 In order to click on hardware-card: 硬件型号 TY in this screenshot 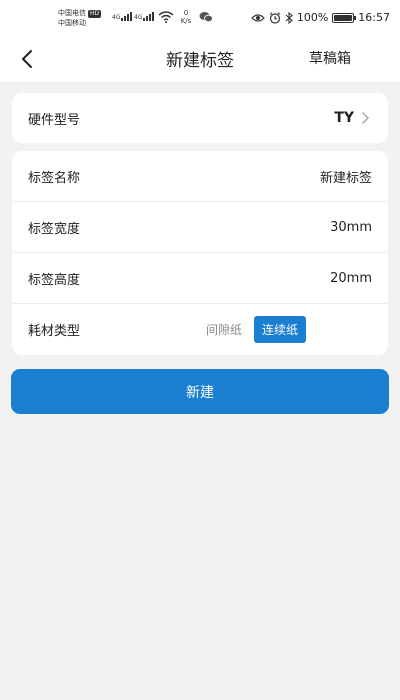, I will do `click(200, 118)`.